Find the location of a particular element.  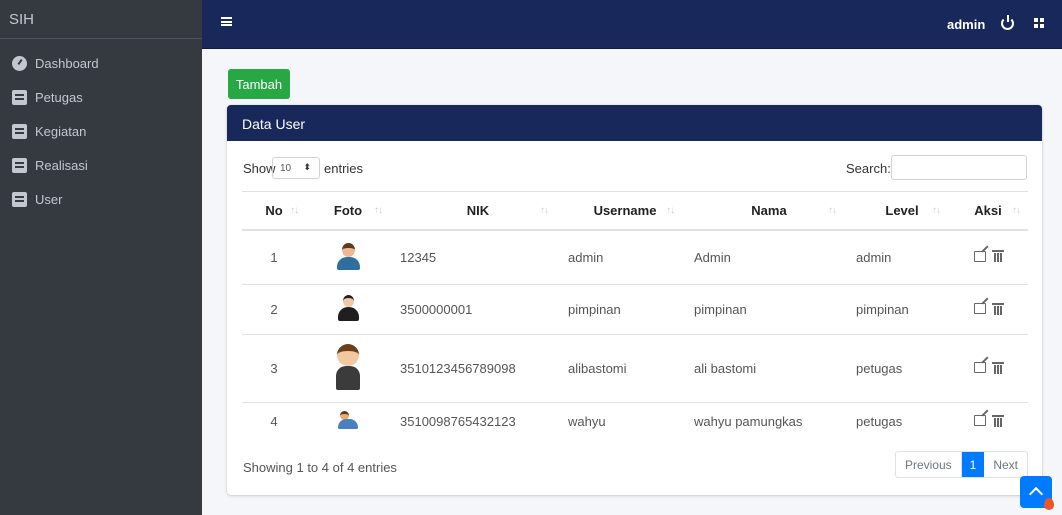

search-label: Search: is located at coordinates (868, 168).